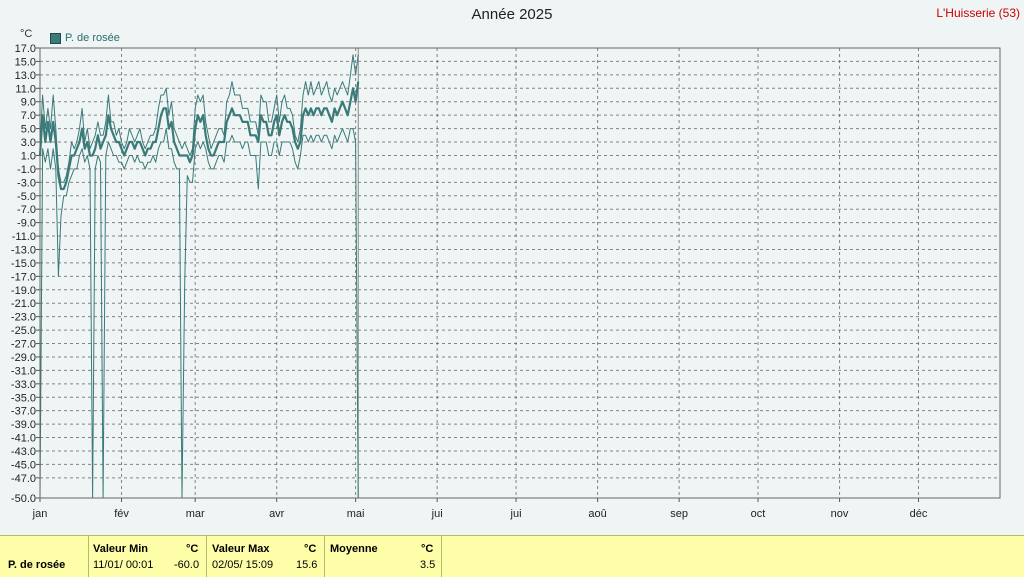 The width and height of the screenshot is (1024, 577). Describe the element at coordinates (26, 224) in the screenshot. I see `y-tick-label: -9.0` at that location.